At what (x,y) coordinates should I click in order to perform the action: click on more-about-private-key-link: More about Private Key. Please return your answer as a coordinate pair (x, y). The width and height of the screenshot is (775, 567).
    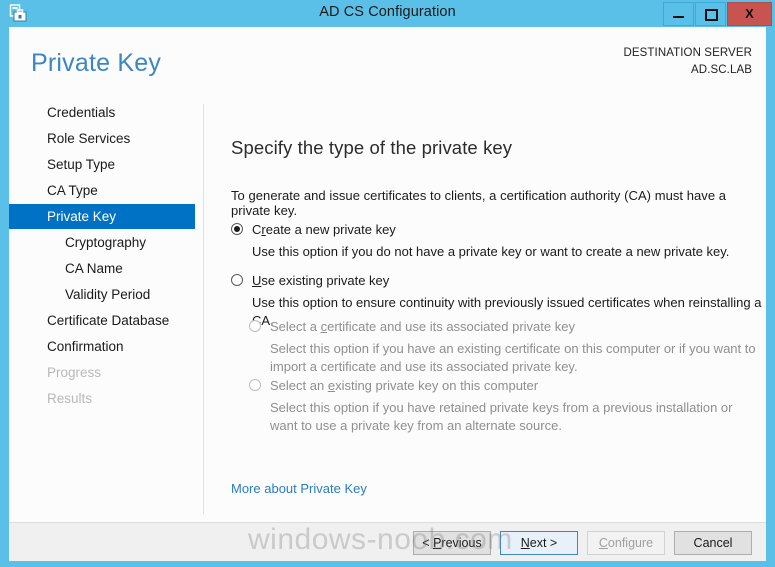
    Looking at the image, I should click on (299, 488).